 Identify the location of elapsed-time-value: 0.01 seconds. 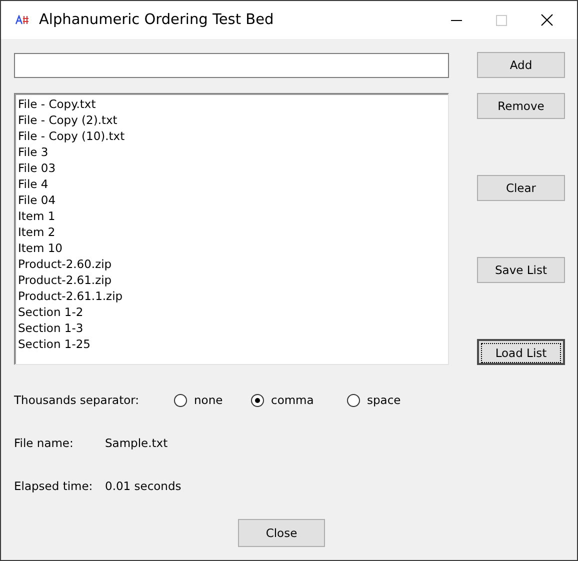
(143, 486).